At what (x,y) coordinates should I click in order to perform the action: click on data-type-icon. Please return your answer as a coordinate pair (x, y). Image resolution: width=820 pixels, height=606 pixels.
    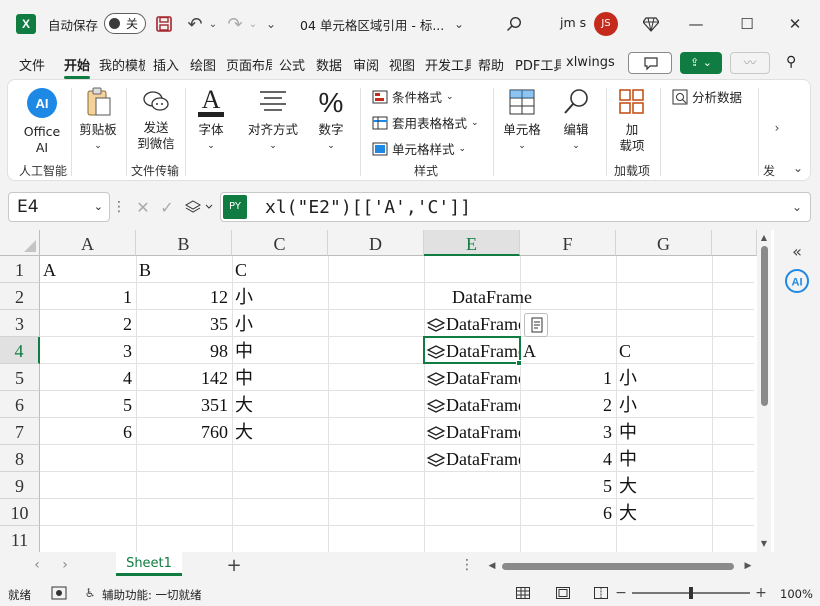
    Looking at the image, I should click on (199, 207).